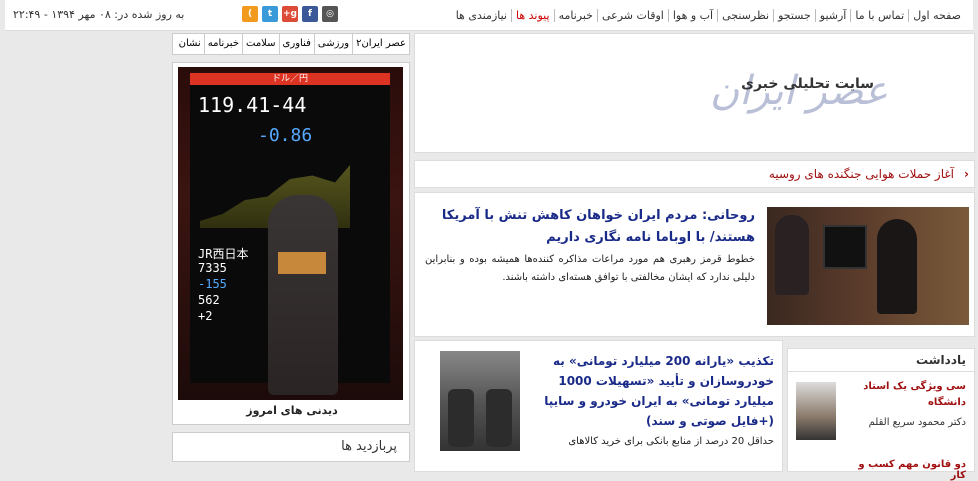 The height and width of the screenshot is (481, 978). I want to click on author-avatar, so click(816, 411).